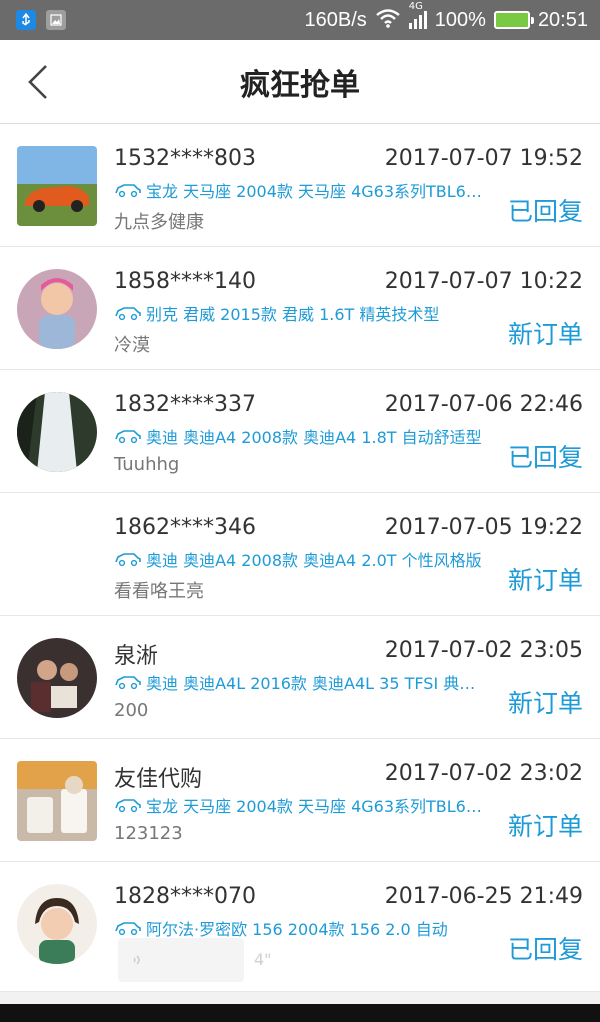 Image resolution: width=600 pixels, height=1022 pixels. What do you see at coordinates (158, 779) in the screenshot?
I see `customer-name: 友佳代购` at bounding box center [158, 779].